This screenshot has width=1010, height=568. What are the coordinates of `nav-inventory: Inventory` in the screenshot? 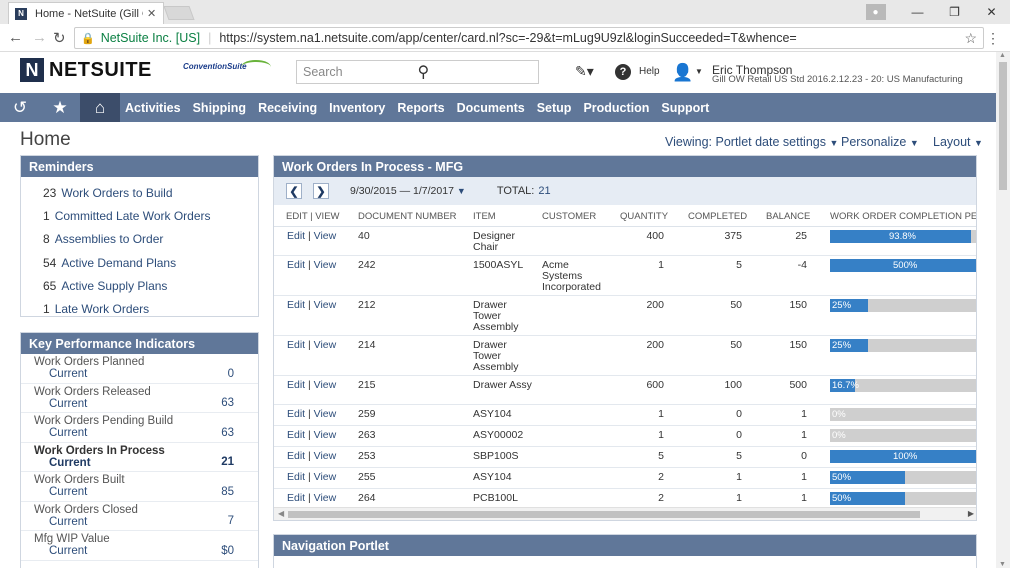 It's located at (357, 107).